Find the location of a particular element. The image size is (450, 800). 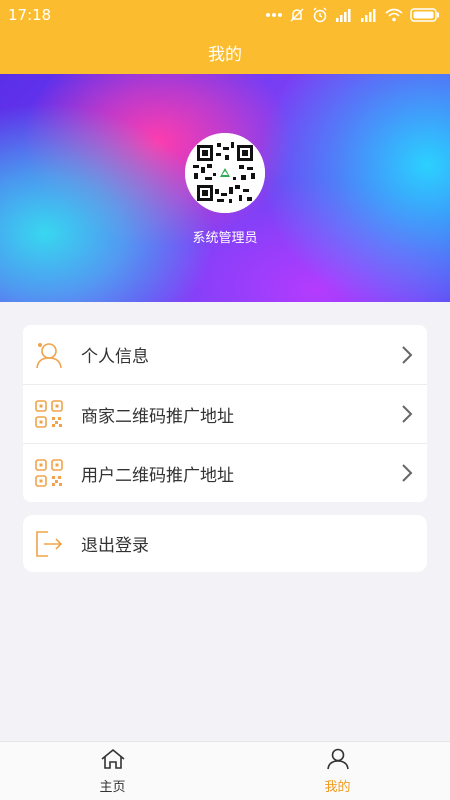

signal-icon is located at coordinates (344, 15).